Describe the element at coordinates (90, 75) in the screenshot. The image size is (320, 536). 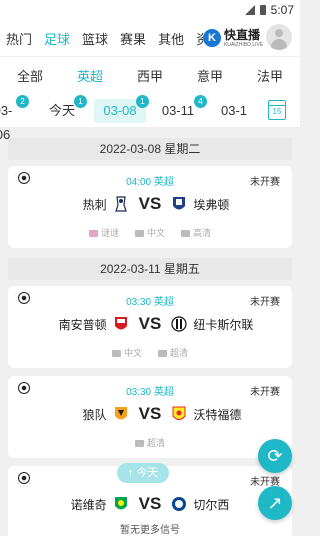
I see `league-premier: 英超` at that location.